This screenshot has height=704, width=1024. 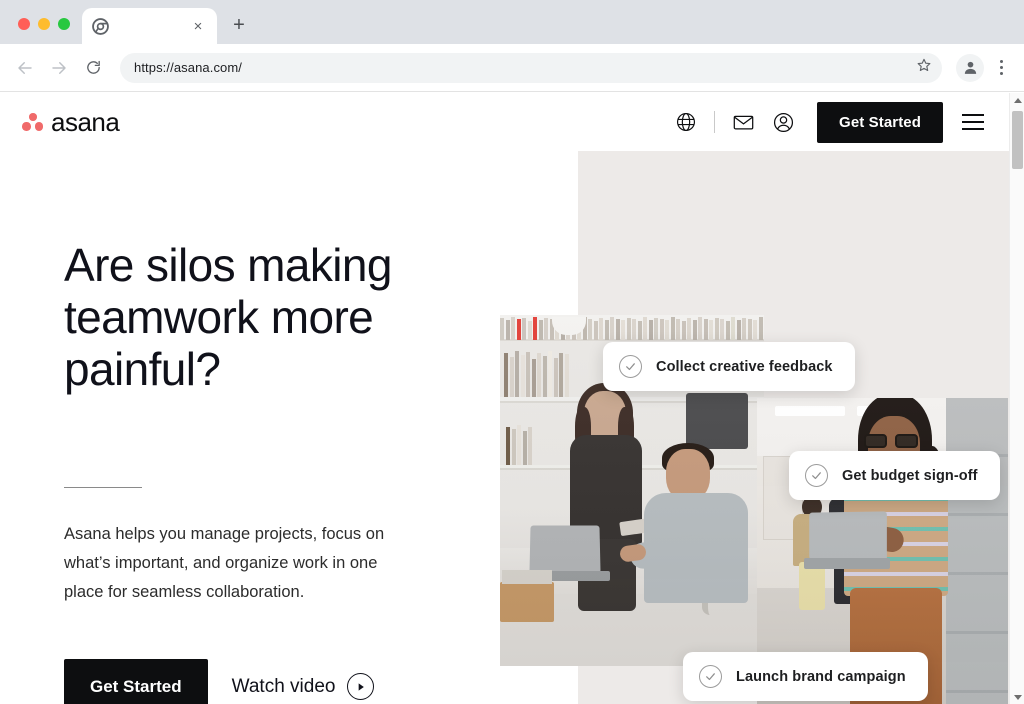 I want to click on watch-video-label: Watch video, so click(x=283, y=686).